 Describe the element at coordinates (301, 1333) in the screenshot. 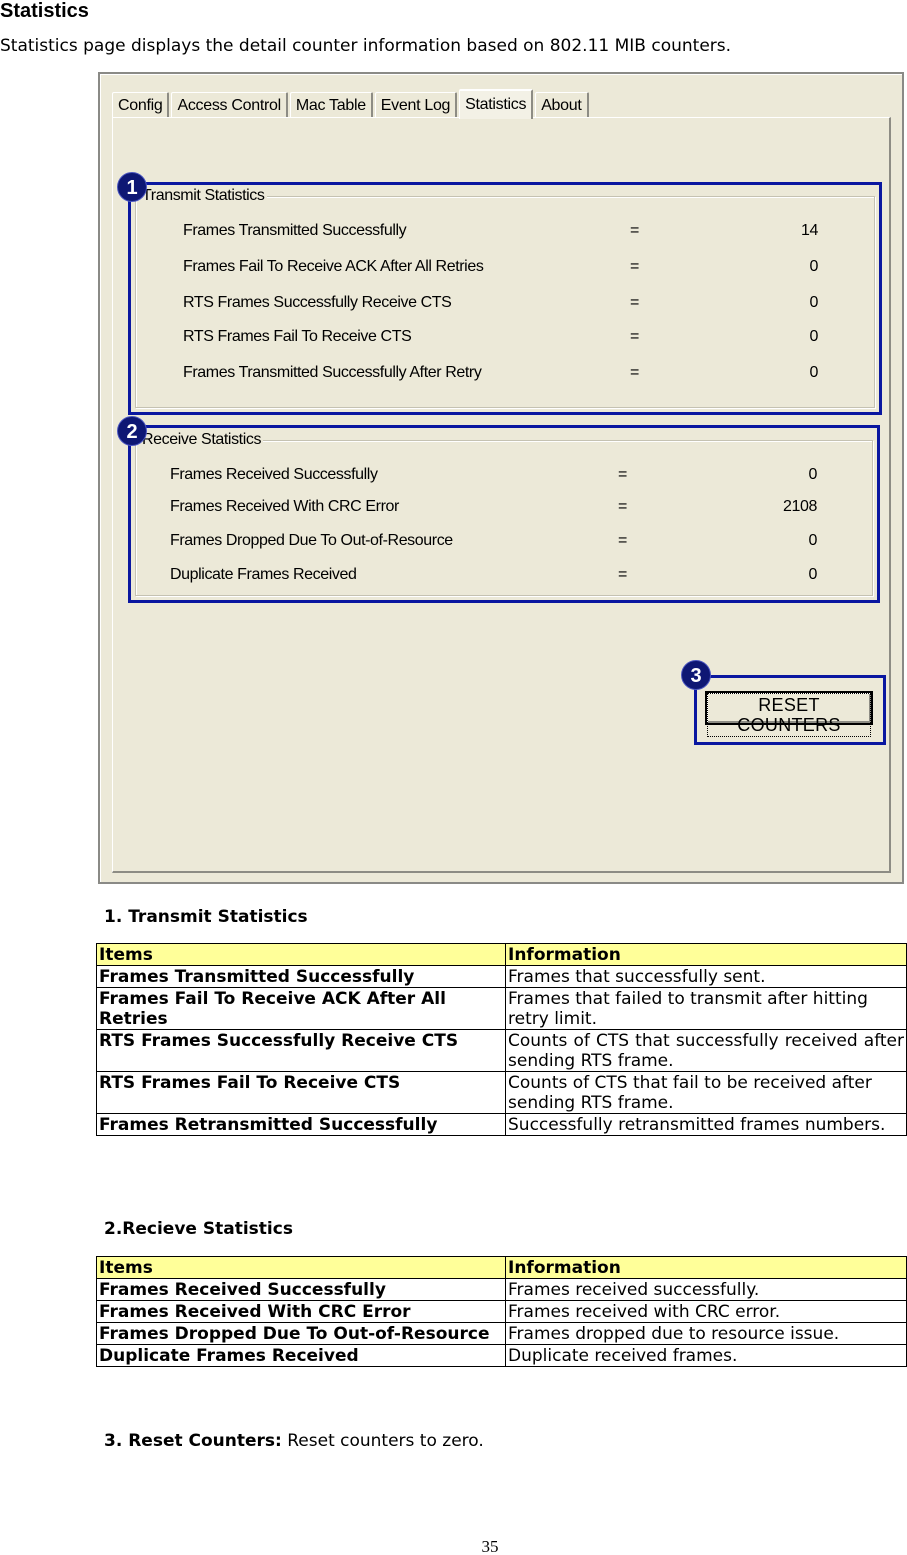

I see `item-cell: Frames Dropped Due To Out-of-Resource` at that location.